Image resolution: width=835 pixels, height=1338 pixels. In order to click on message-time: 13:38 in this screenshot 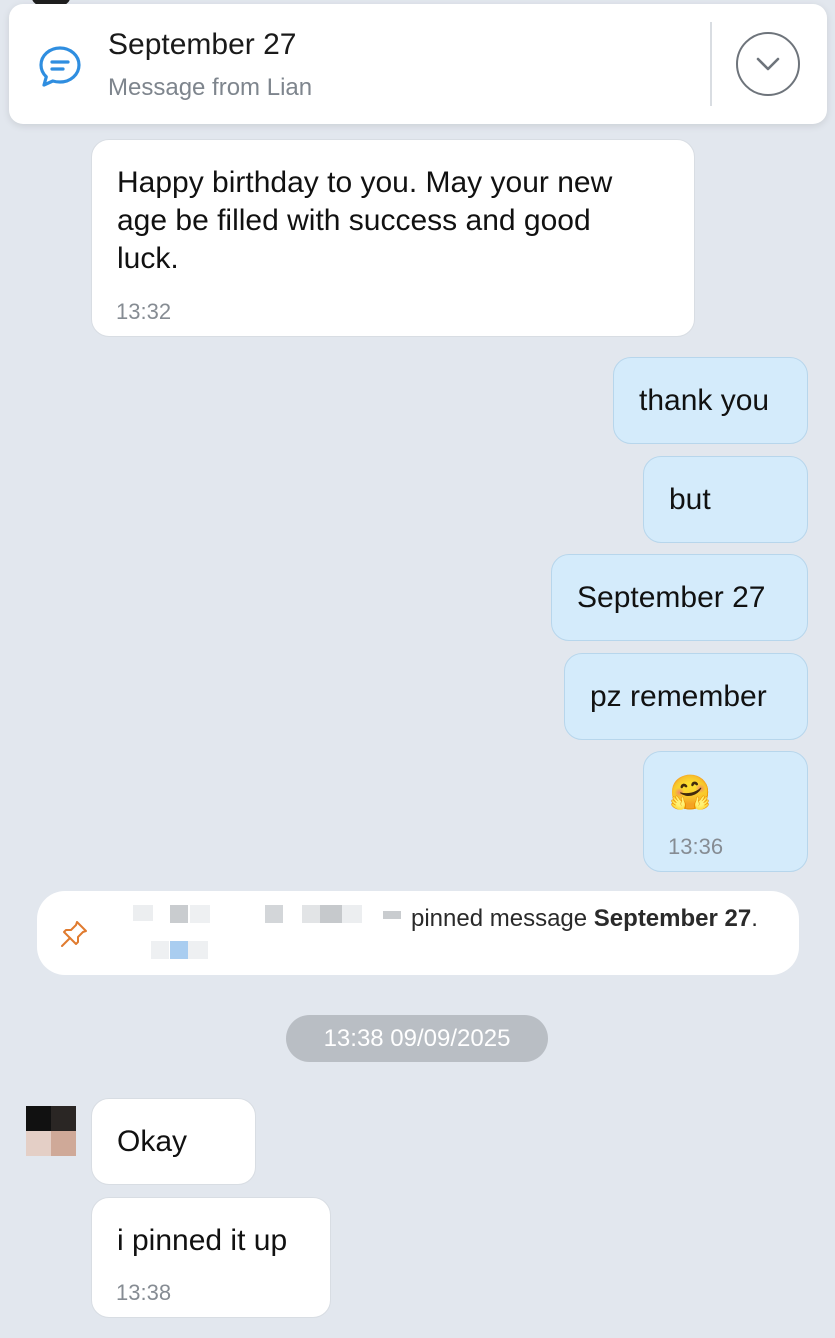, I will do `click(144, 1292)`.